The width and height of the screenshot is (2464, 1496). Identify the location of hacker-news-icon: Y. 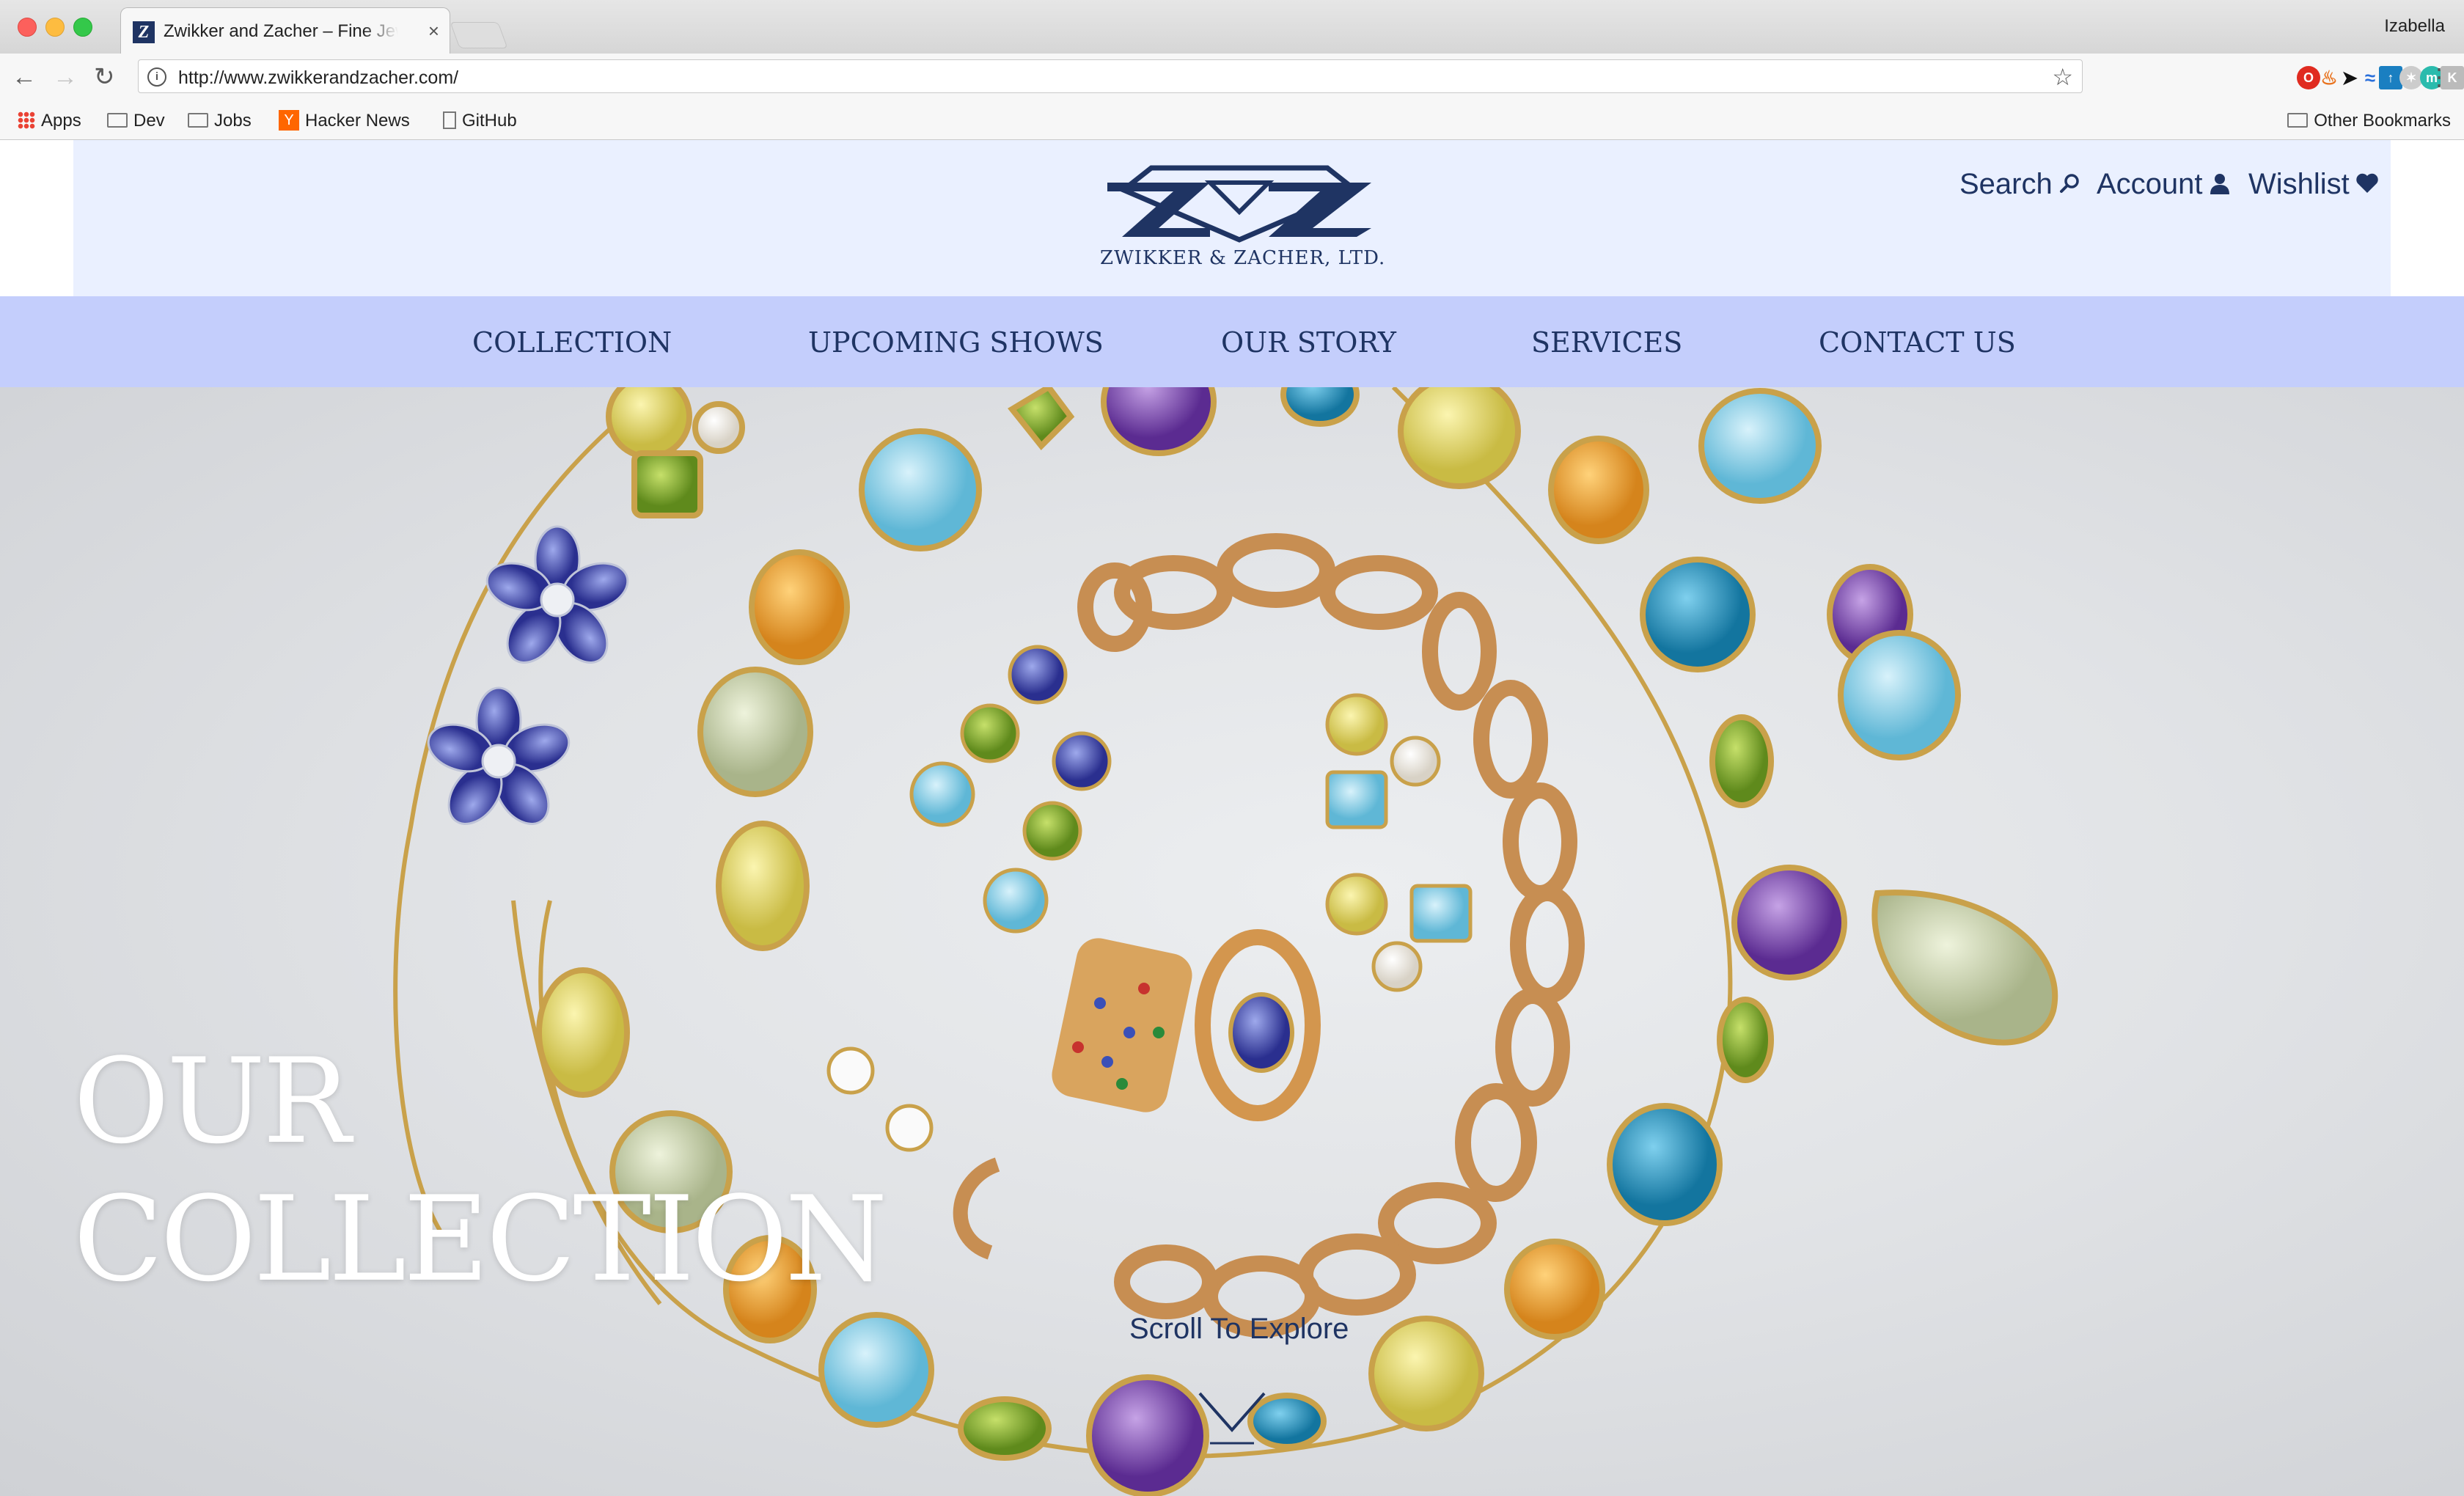
(289, 120).